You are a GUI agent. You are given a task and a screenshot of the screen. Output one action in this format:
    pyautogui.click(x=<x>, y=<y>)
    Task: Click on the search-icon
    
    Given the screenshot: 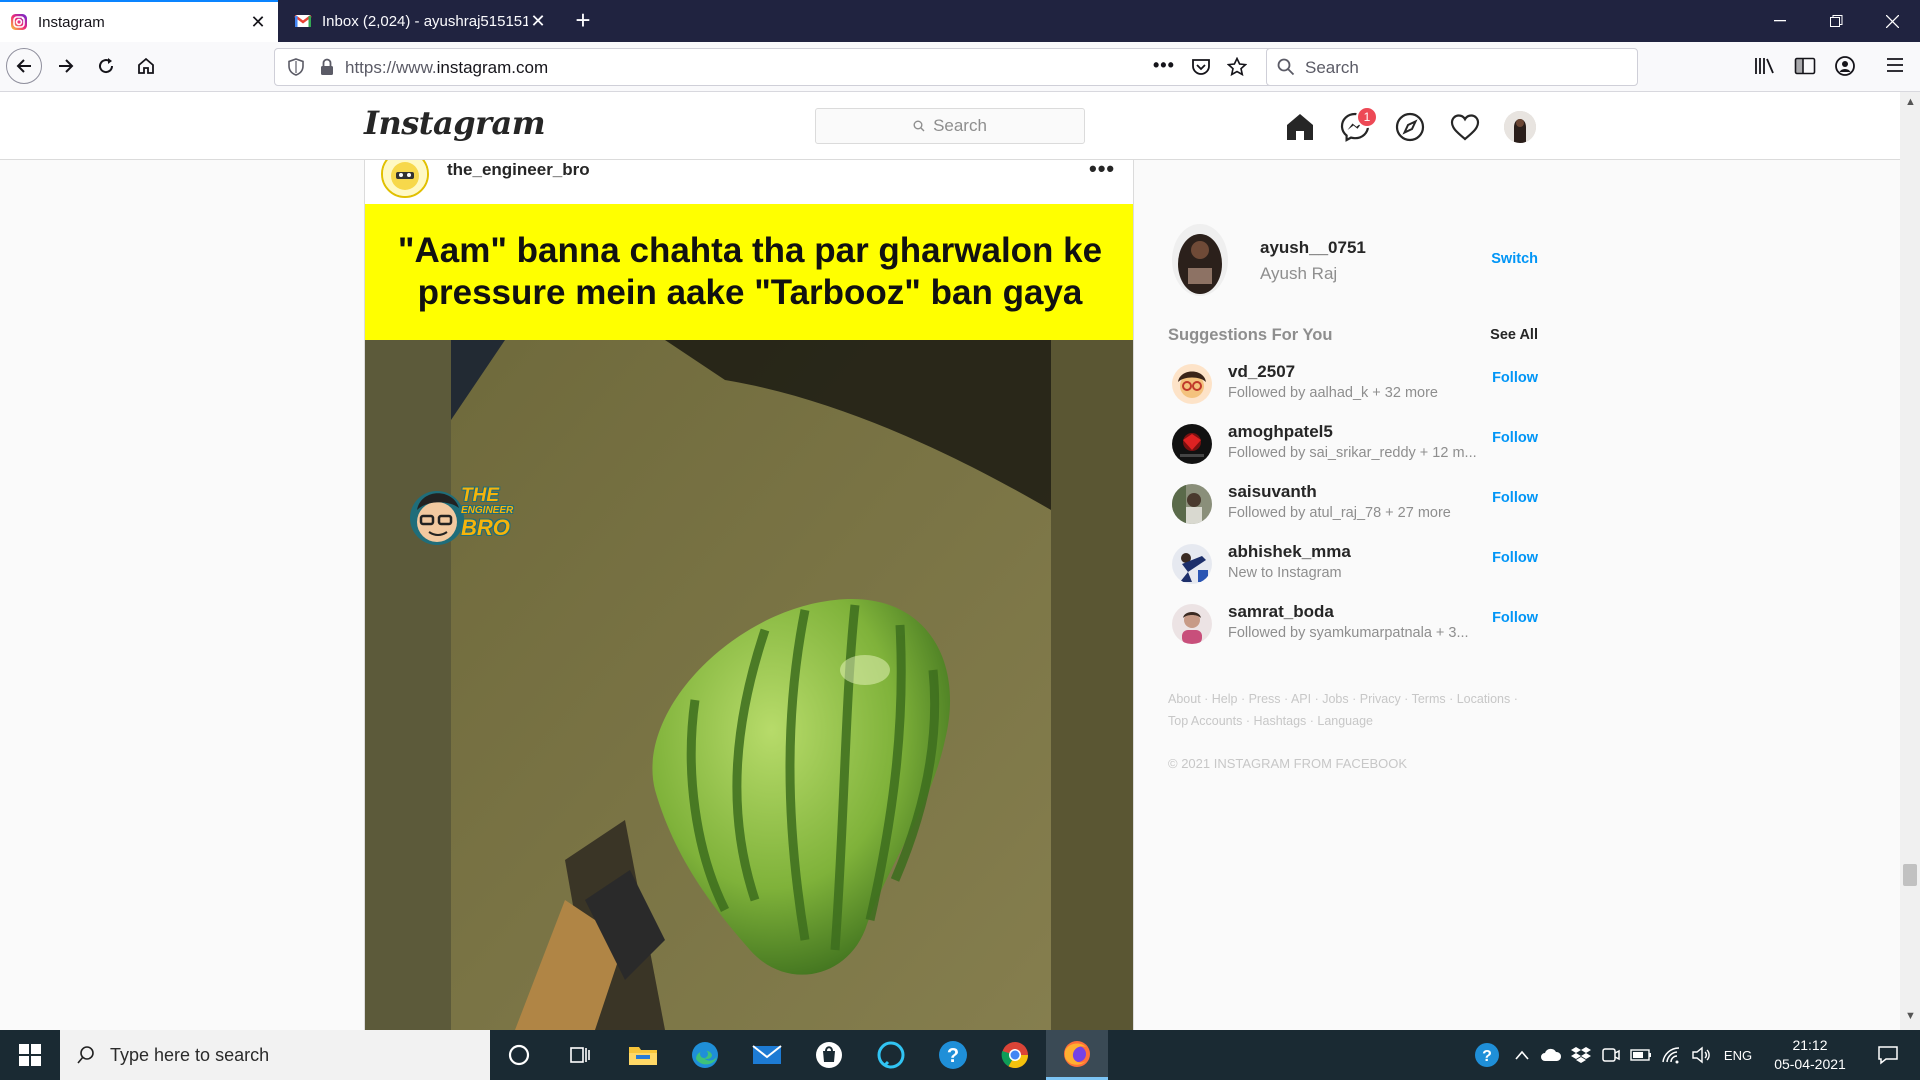 What is the action you would take?
    pyautogui.click(x=1286, y=67)
    